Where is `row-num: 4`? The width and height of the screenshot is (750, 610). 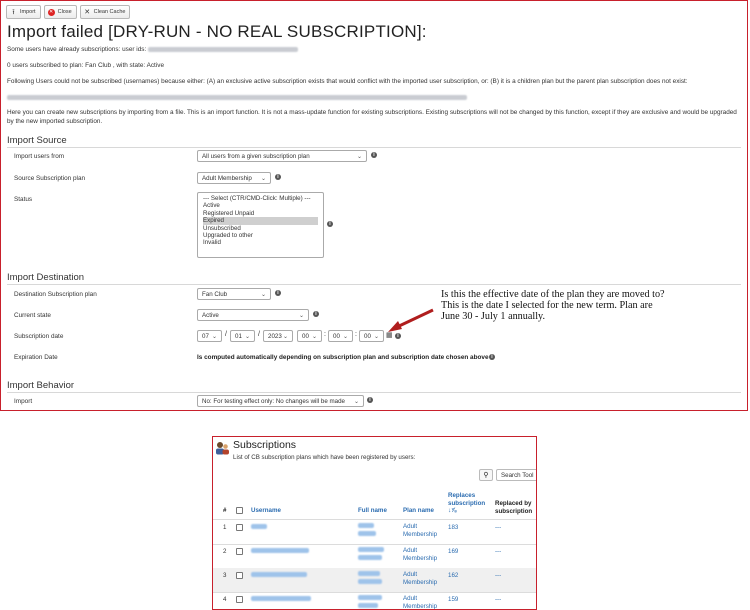 row-num: 4 is located at coordinates (225, 599).